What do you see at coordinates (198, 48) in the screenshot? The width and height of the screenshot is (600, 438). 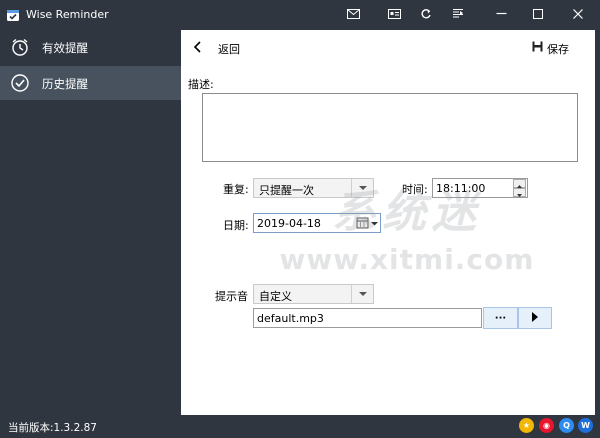 I see `chevron-left-icon` at bounding box center [198, 48].